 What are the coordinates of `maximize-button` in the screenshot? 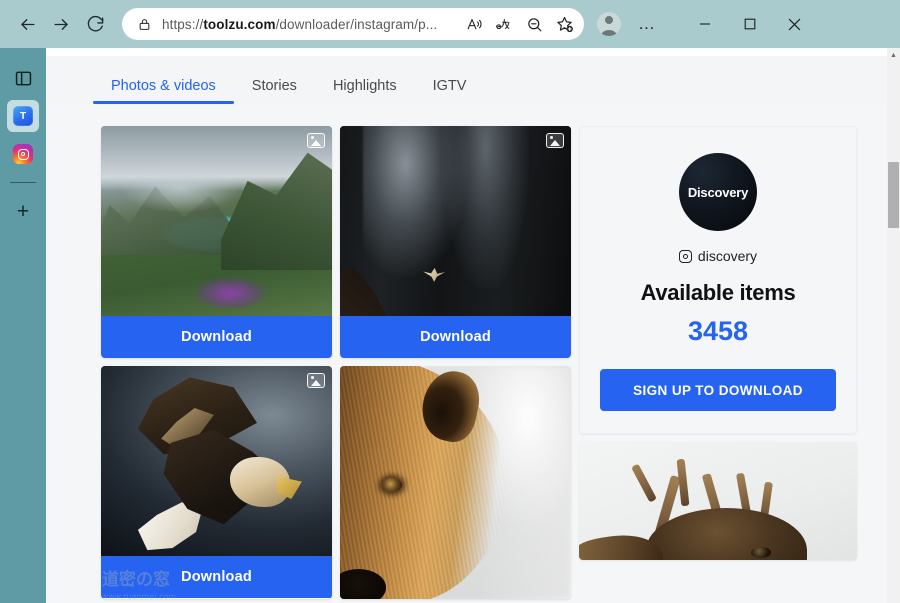 It's located at (749, 24).